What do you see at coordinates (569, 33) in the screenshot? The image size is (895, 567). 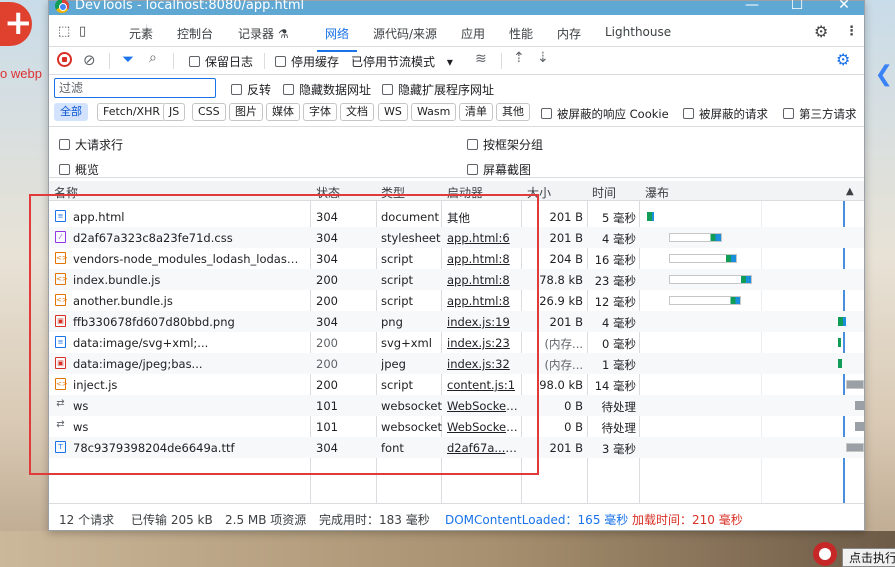 I see `tab-memory: 内存` at bounding box center [569, 33].